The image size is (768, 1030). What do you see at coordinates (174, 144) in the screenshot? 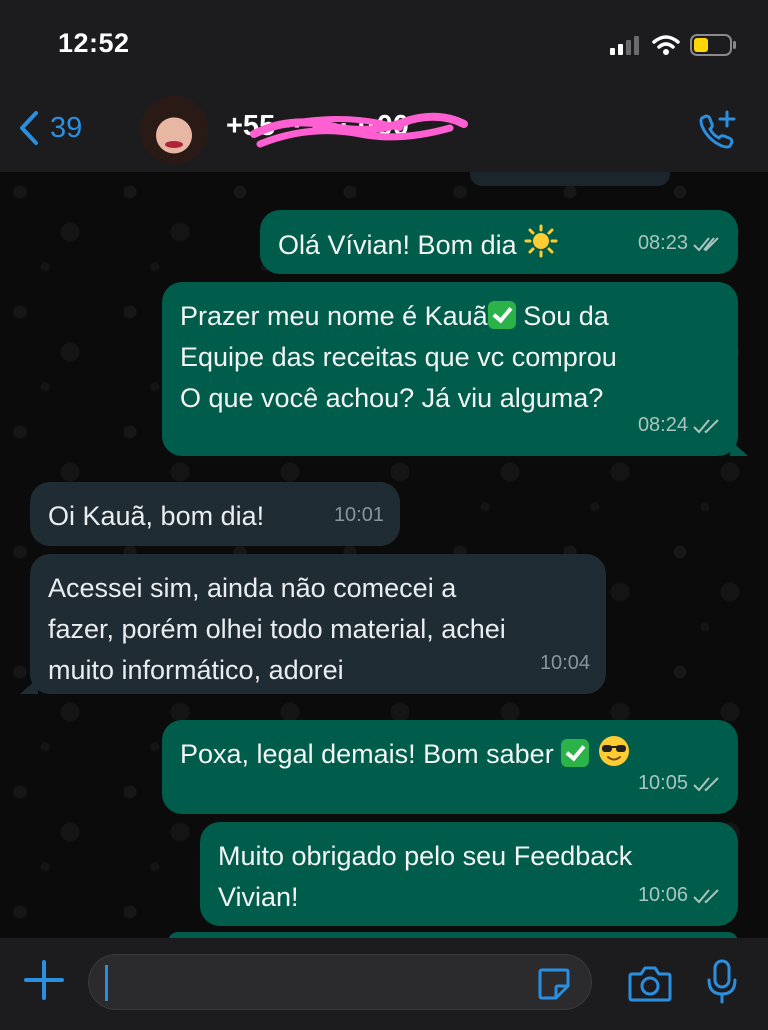
I see `avatar-lips` at bounding box center [174, 144].